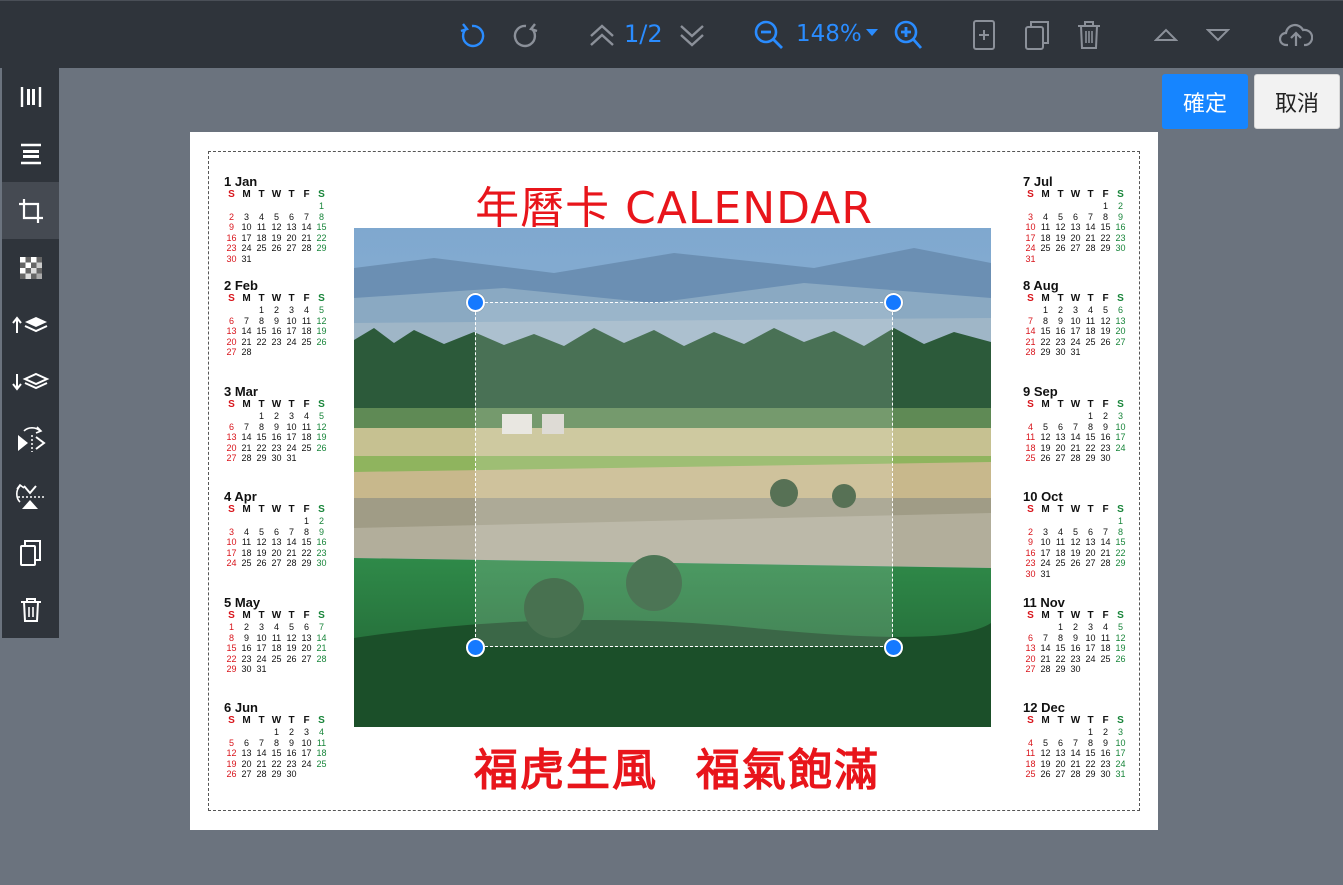  What do you see at coordinates (30, 96) in the screenshot?
I see `align-vertical-icon` at bounding box center [30, 96].